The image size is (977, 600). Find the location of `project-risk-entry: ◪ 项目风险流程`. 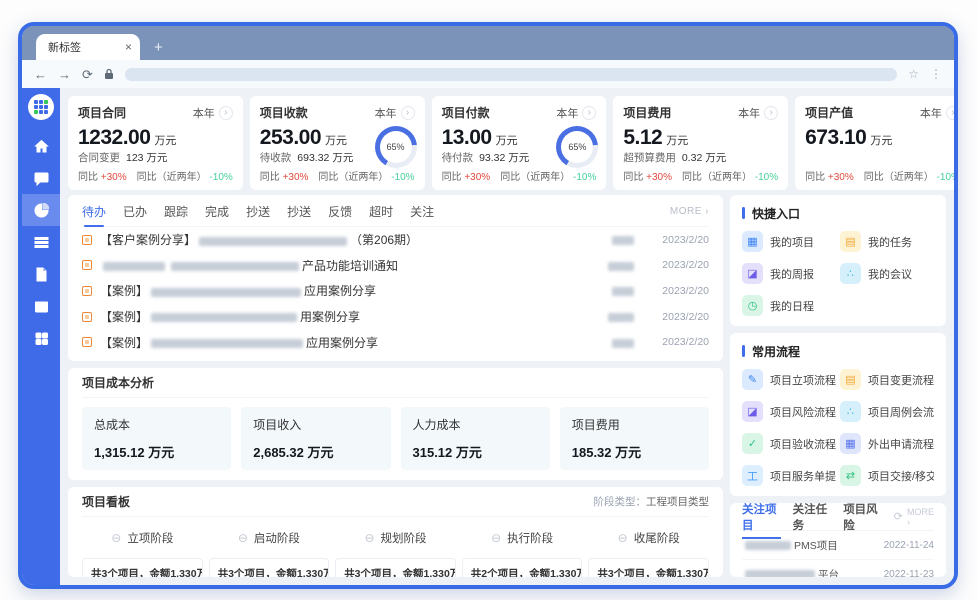

project-risk-entry: ◪ 项目风险流程 is located at coordinates (789, 411).